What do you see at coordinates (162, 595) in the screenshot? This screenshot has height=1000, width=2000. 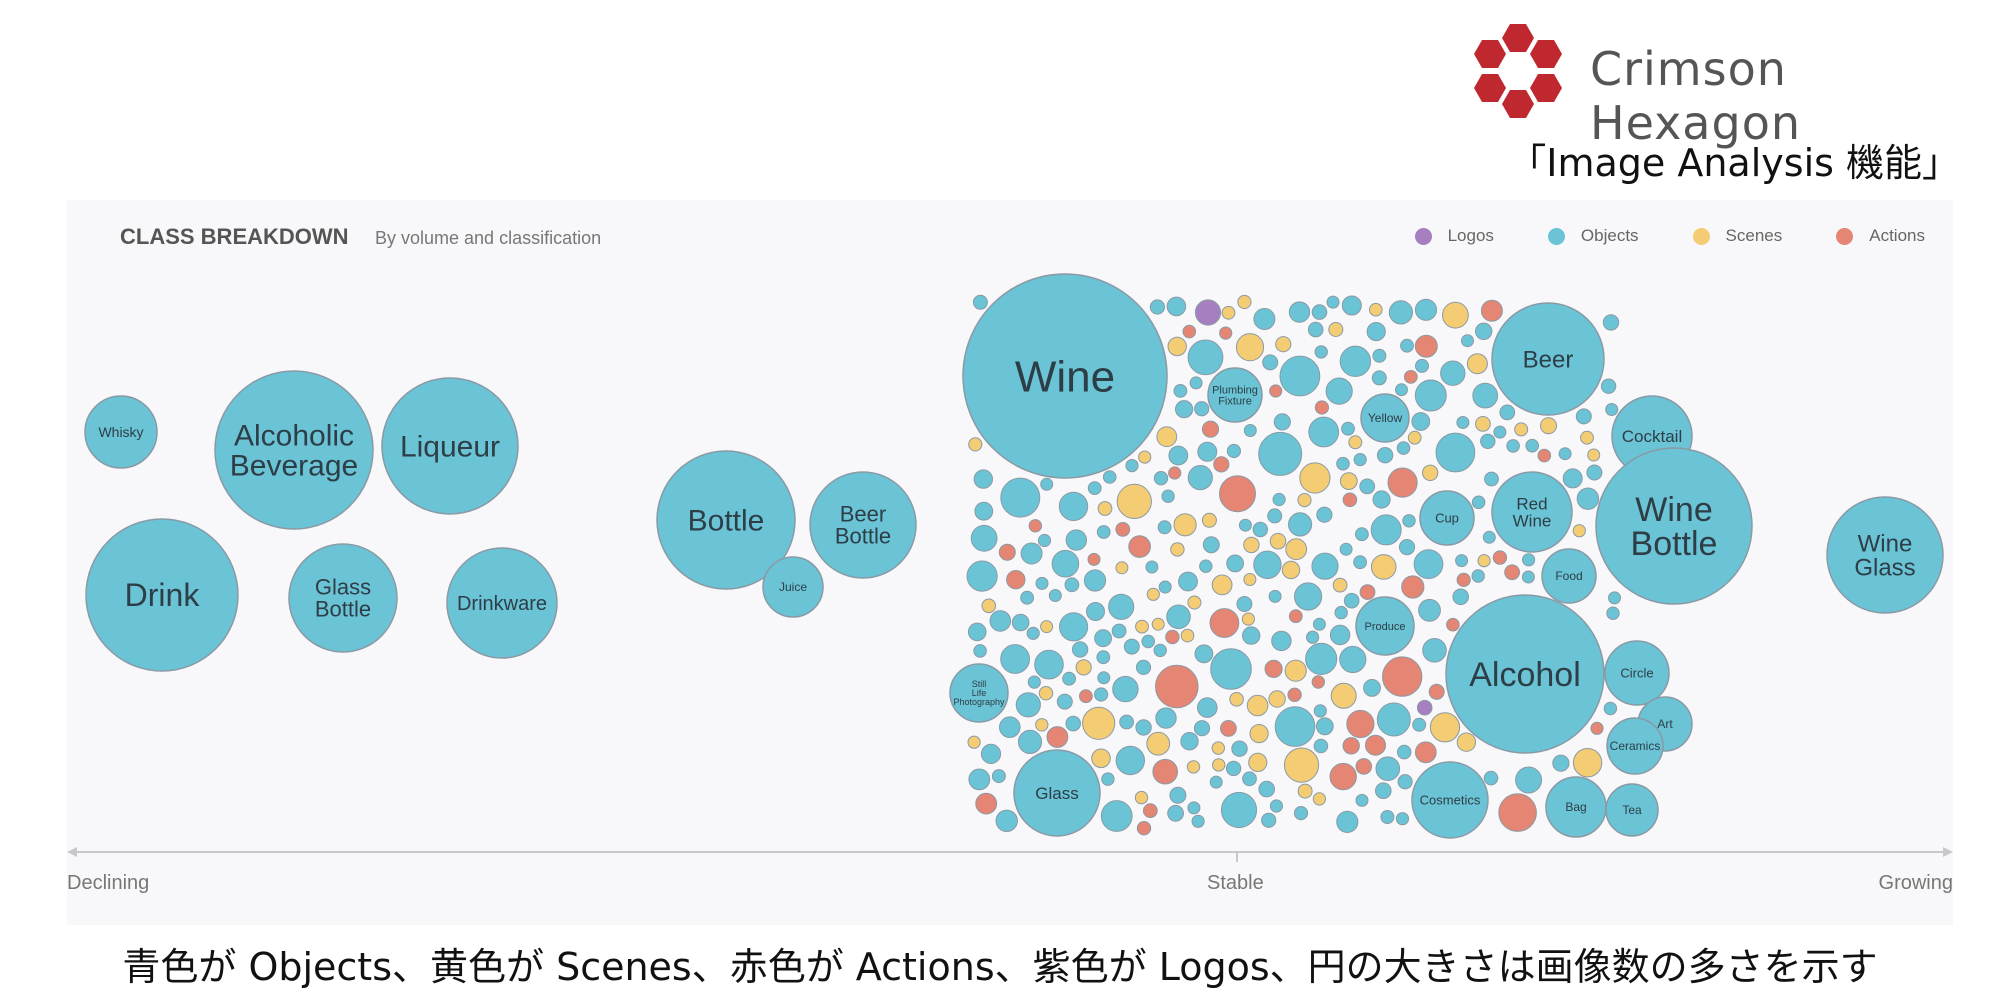 I see `bubble-drink: Drink` at bounding box center [162, 595].